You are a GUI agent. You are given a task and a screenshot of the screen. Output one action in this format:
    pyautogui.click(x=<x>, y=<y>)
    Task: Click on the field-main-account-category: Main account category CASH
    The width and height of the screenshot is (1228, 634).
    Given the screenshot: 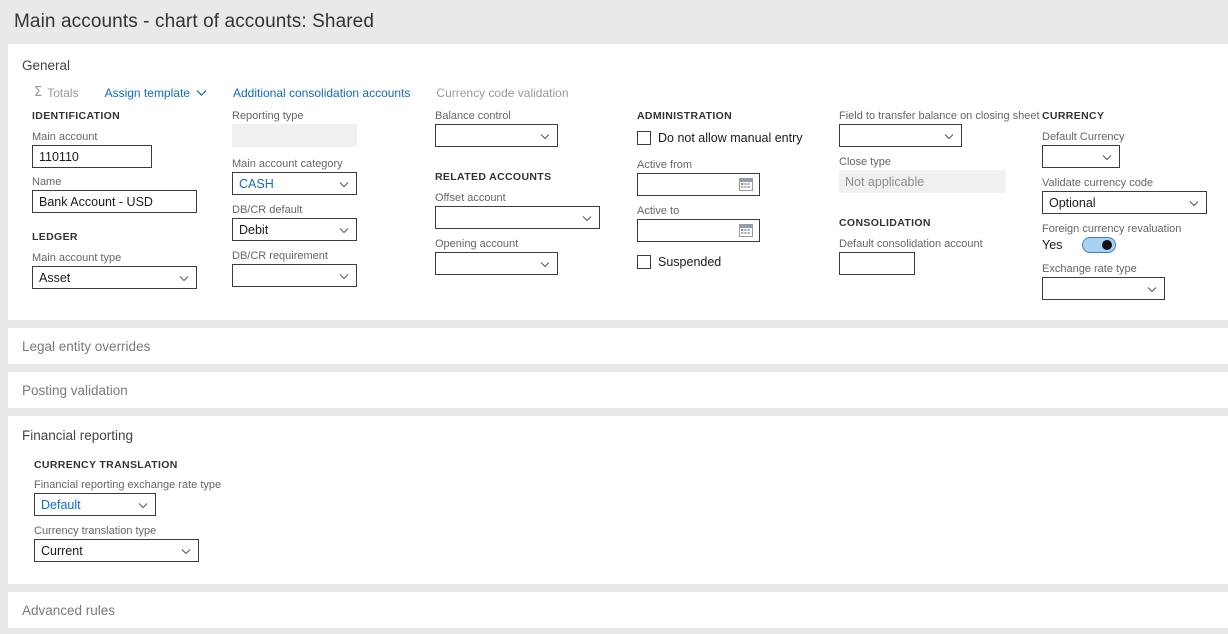 What is the action you would take?
    pyautogui.click(x=327, y=176)
    